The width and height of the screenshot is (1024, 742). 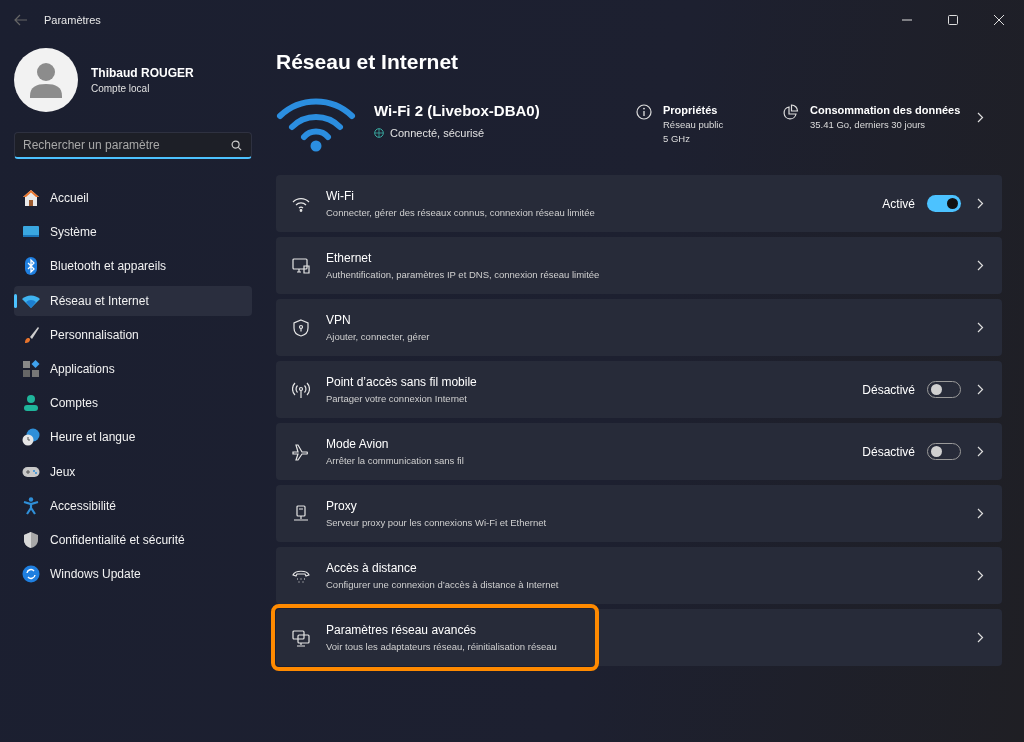 What do you see at coordinates (898, 203) in the screenshot?
I see `toggle-state-label: Activé` at bounding box center [898, 203].